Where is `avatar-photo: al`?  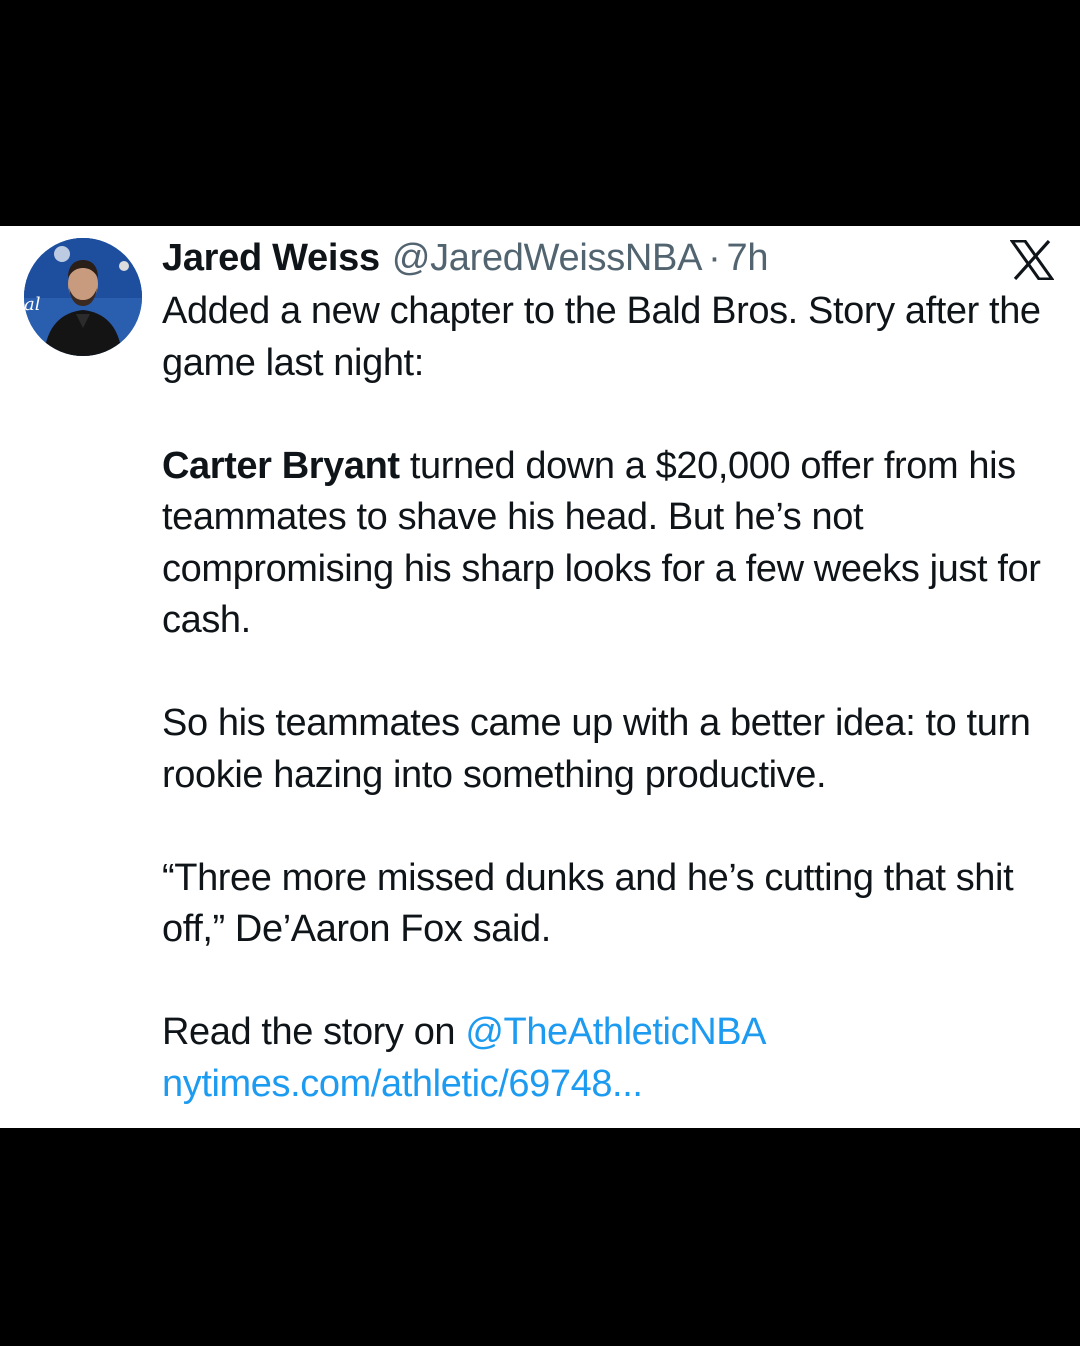 avatar-photo: al is located at coordinates (83, 297).